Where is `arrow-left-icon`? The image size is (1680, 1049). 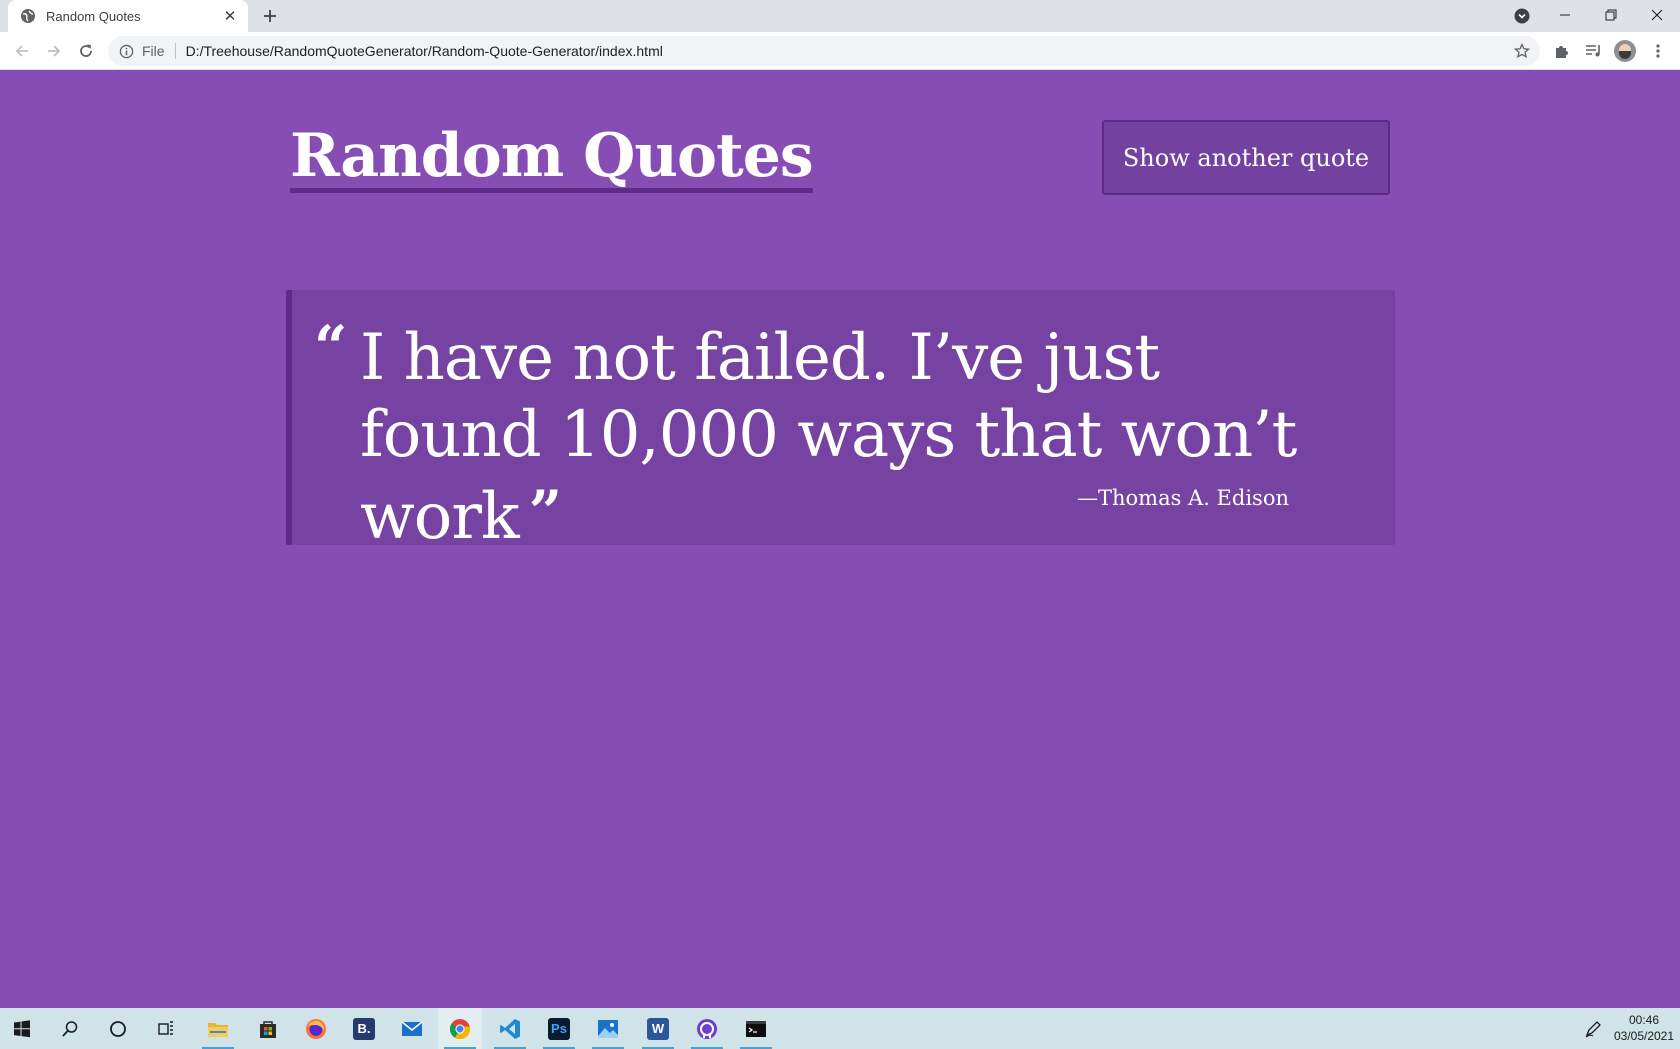
arrow-left-icon is located at coordinates (21, 51).